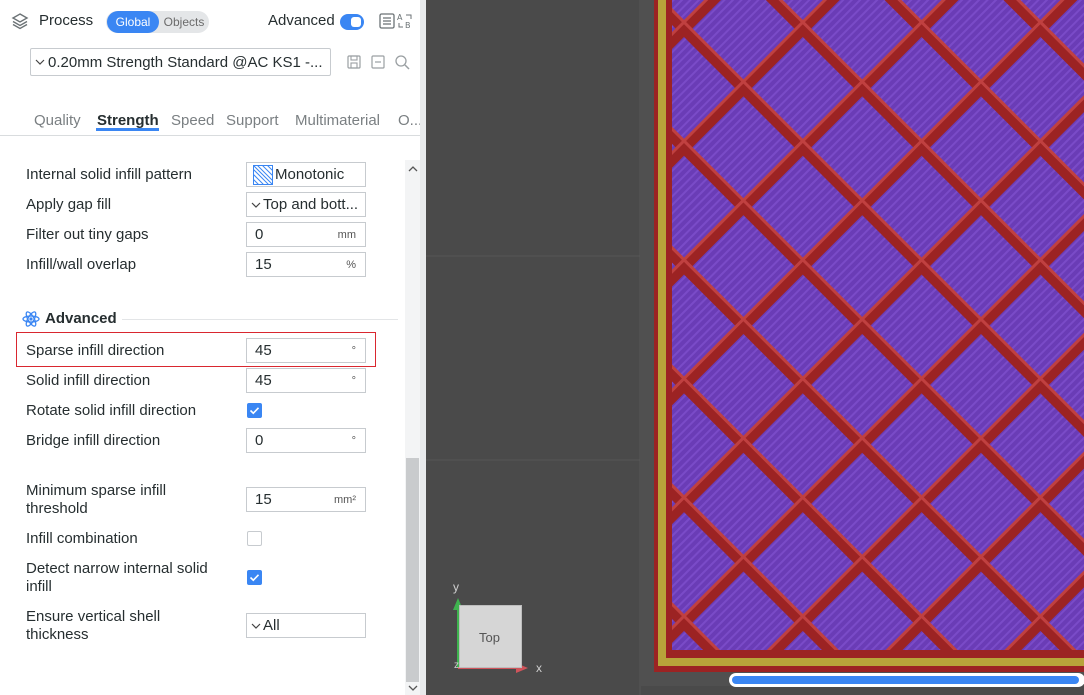 The width and height of the screenshot is (1084, 695). I want to click on solid-infill-direction-input: 45 °, so click(306, 380).